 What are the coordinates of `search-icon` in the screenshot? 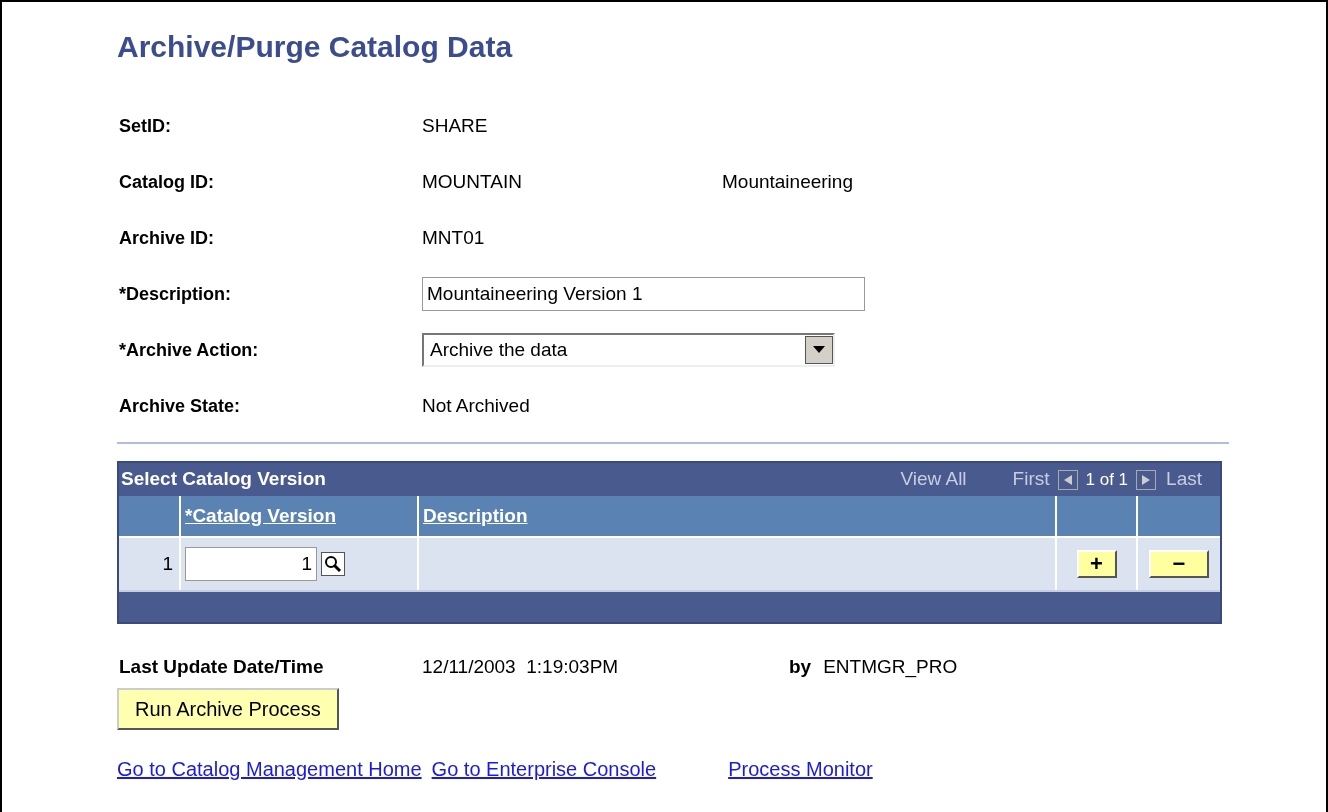 It's located at (333, 564).